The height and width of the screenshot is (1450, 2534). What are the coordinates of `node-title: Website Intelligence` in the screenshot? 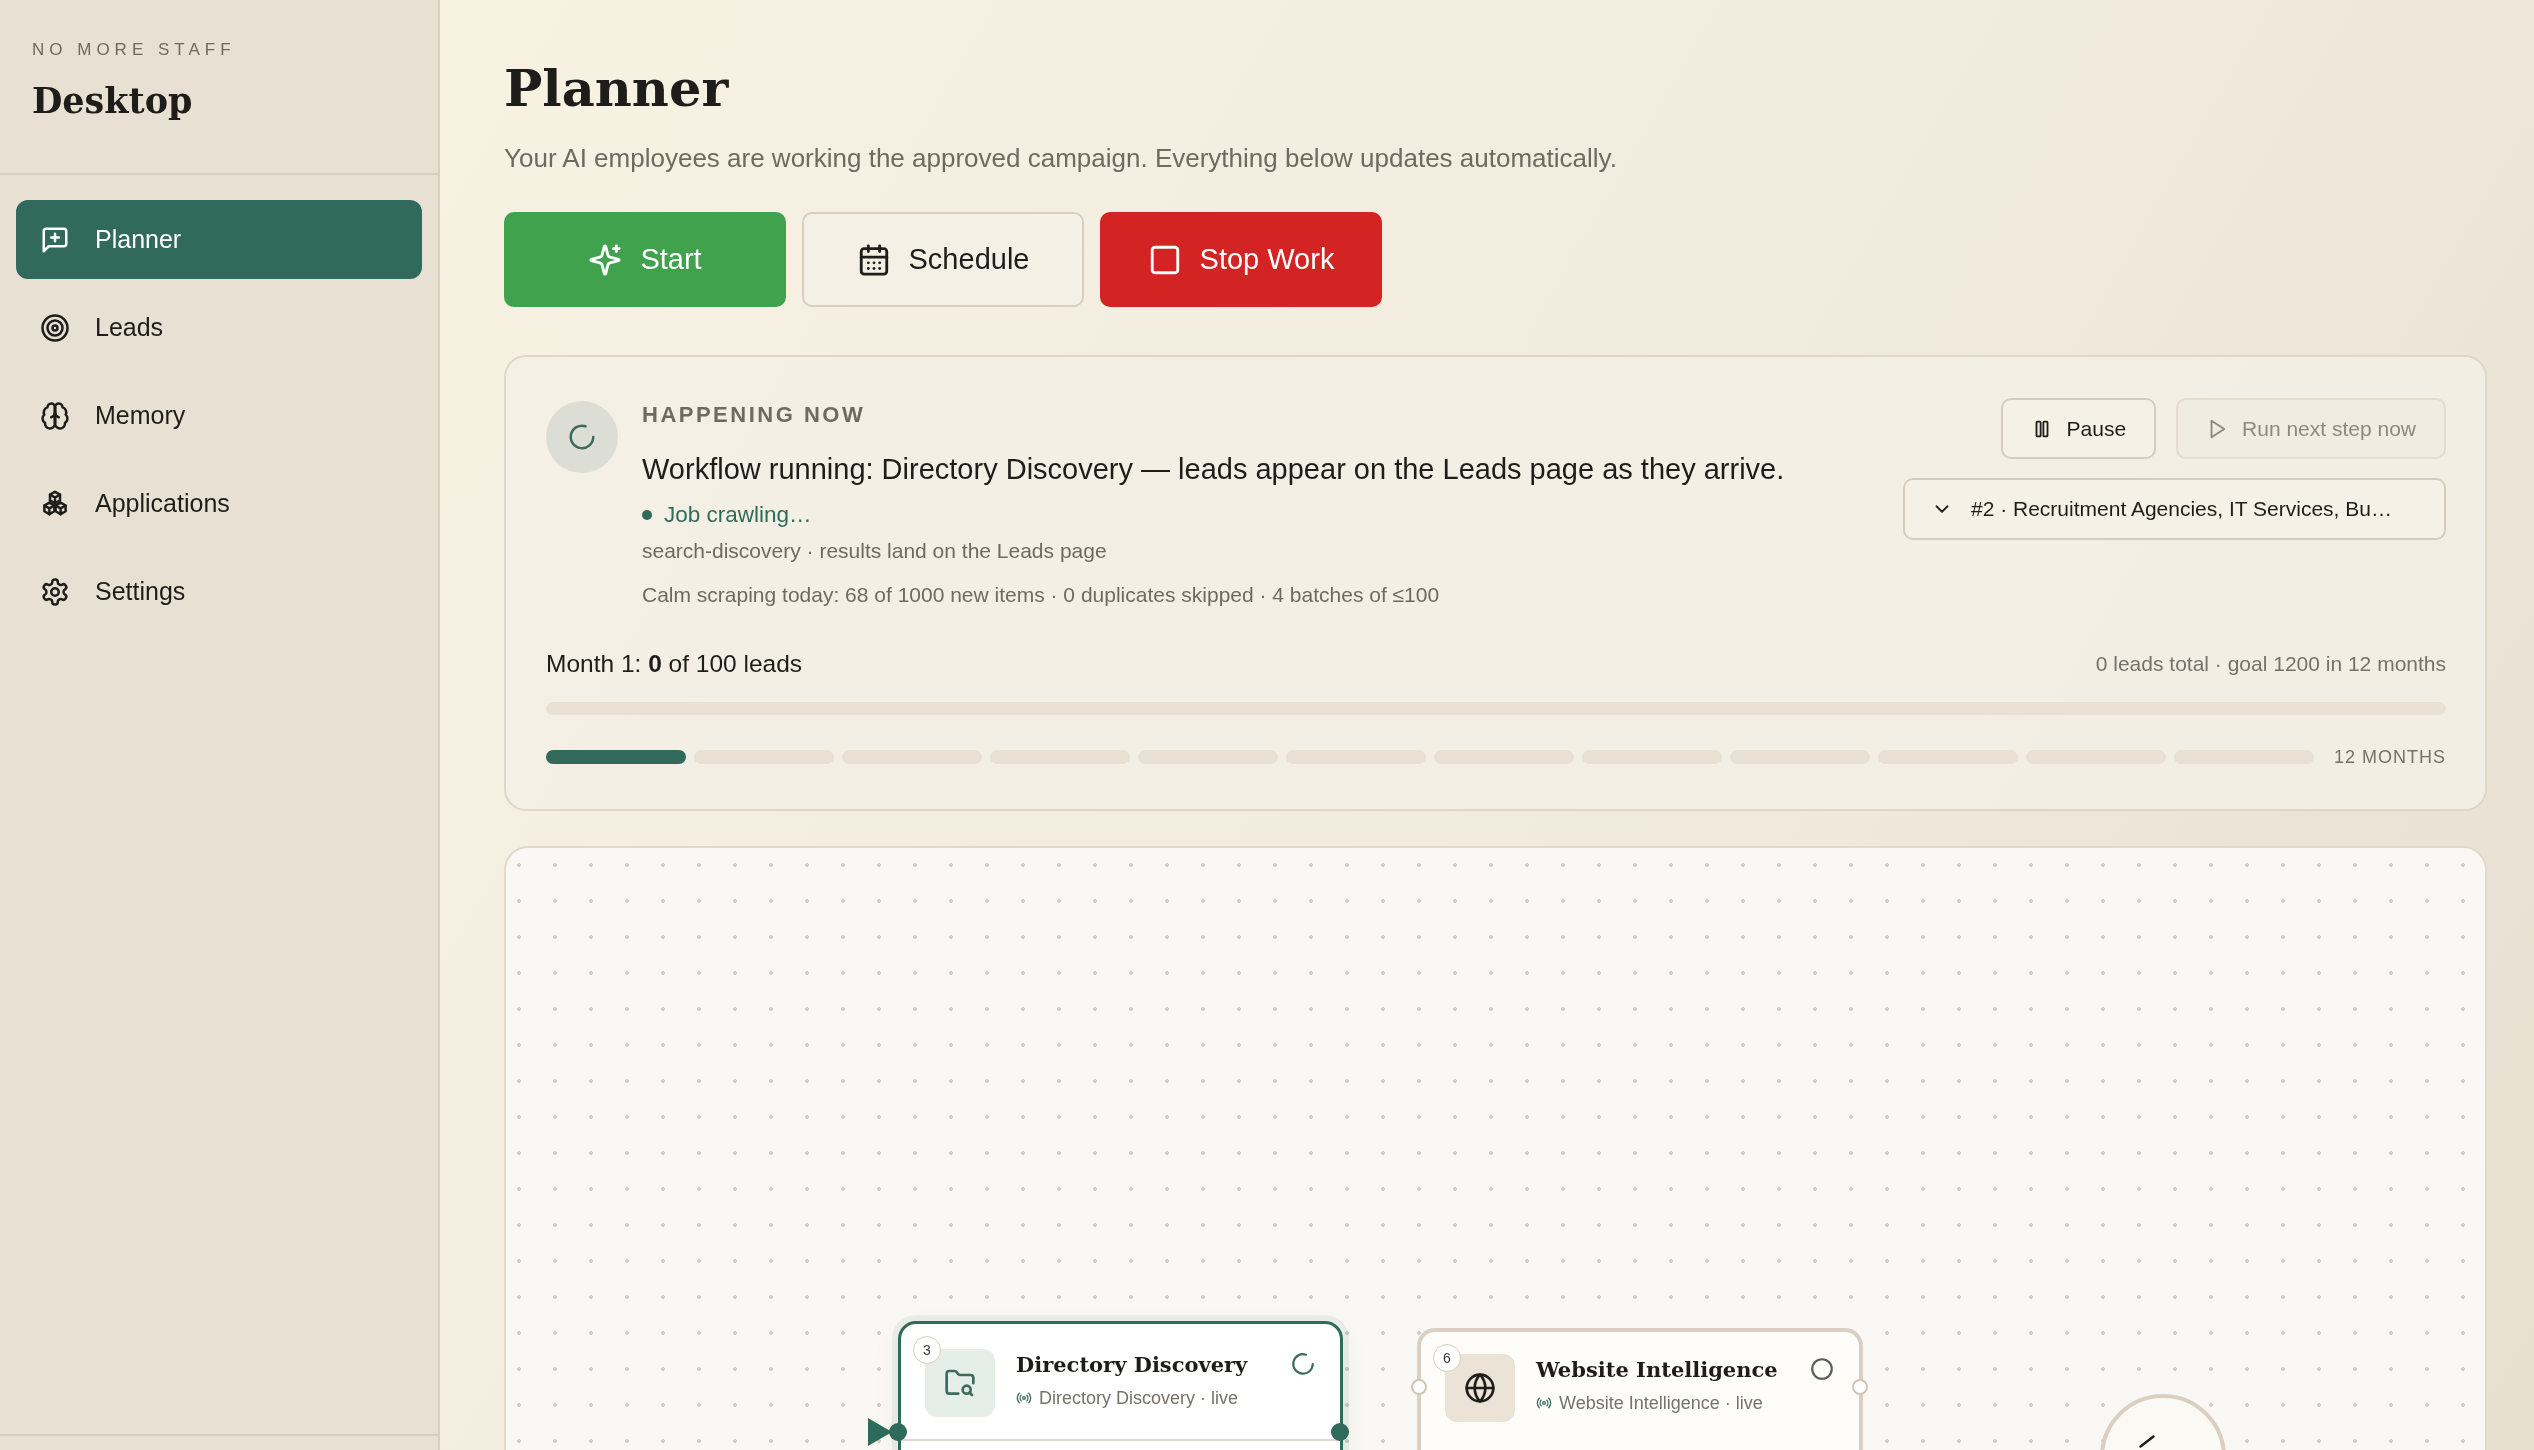 It's located at (1657, 1370).